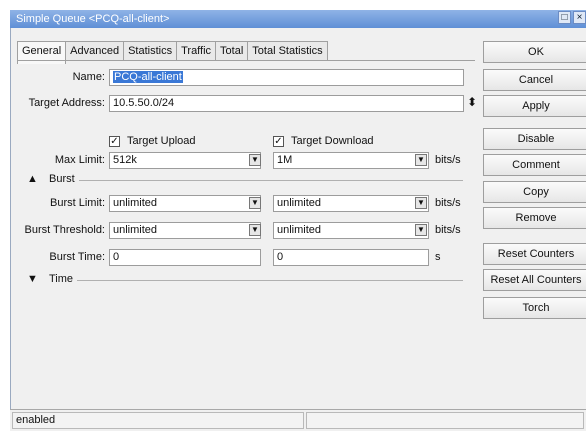 The height and width of the screenshot is (431, 586). Describe the element at coordinates (448, 203) in the screenshot. I see `burst-limit-unit: bits/s` at that location.